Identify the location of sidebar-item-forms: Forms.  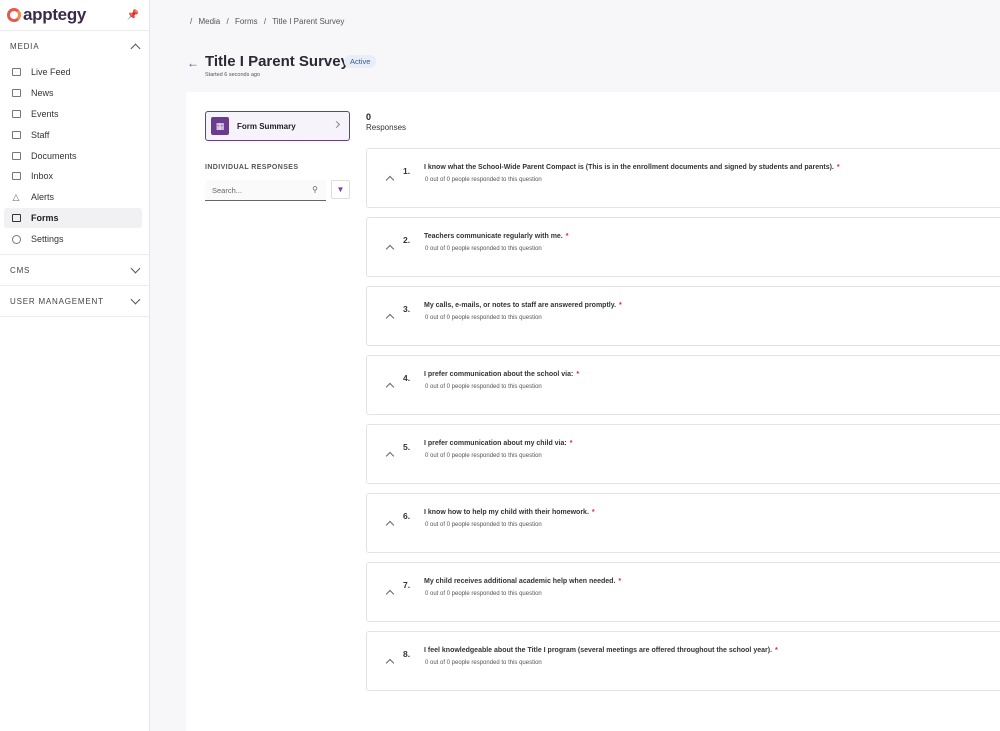
(73, 218).